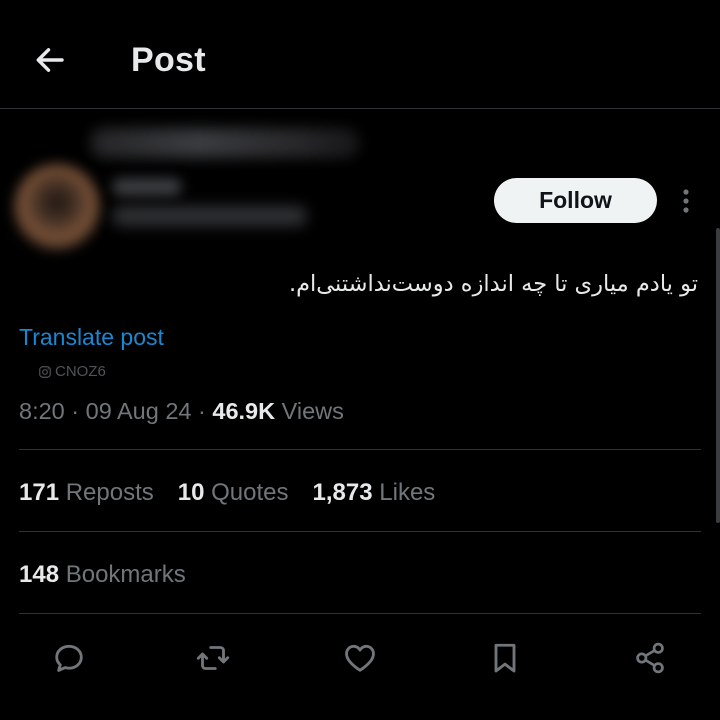 The width and height of the screenshot is (720, 720). What do you see at coordinates (312, 411) in the screenshot?
I see `views-label: Views` at bounding box center [312, 411].